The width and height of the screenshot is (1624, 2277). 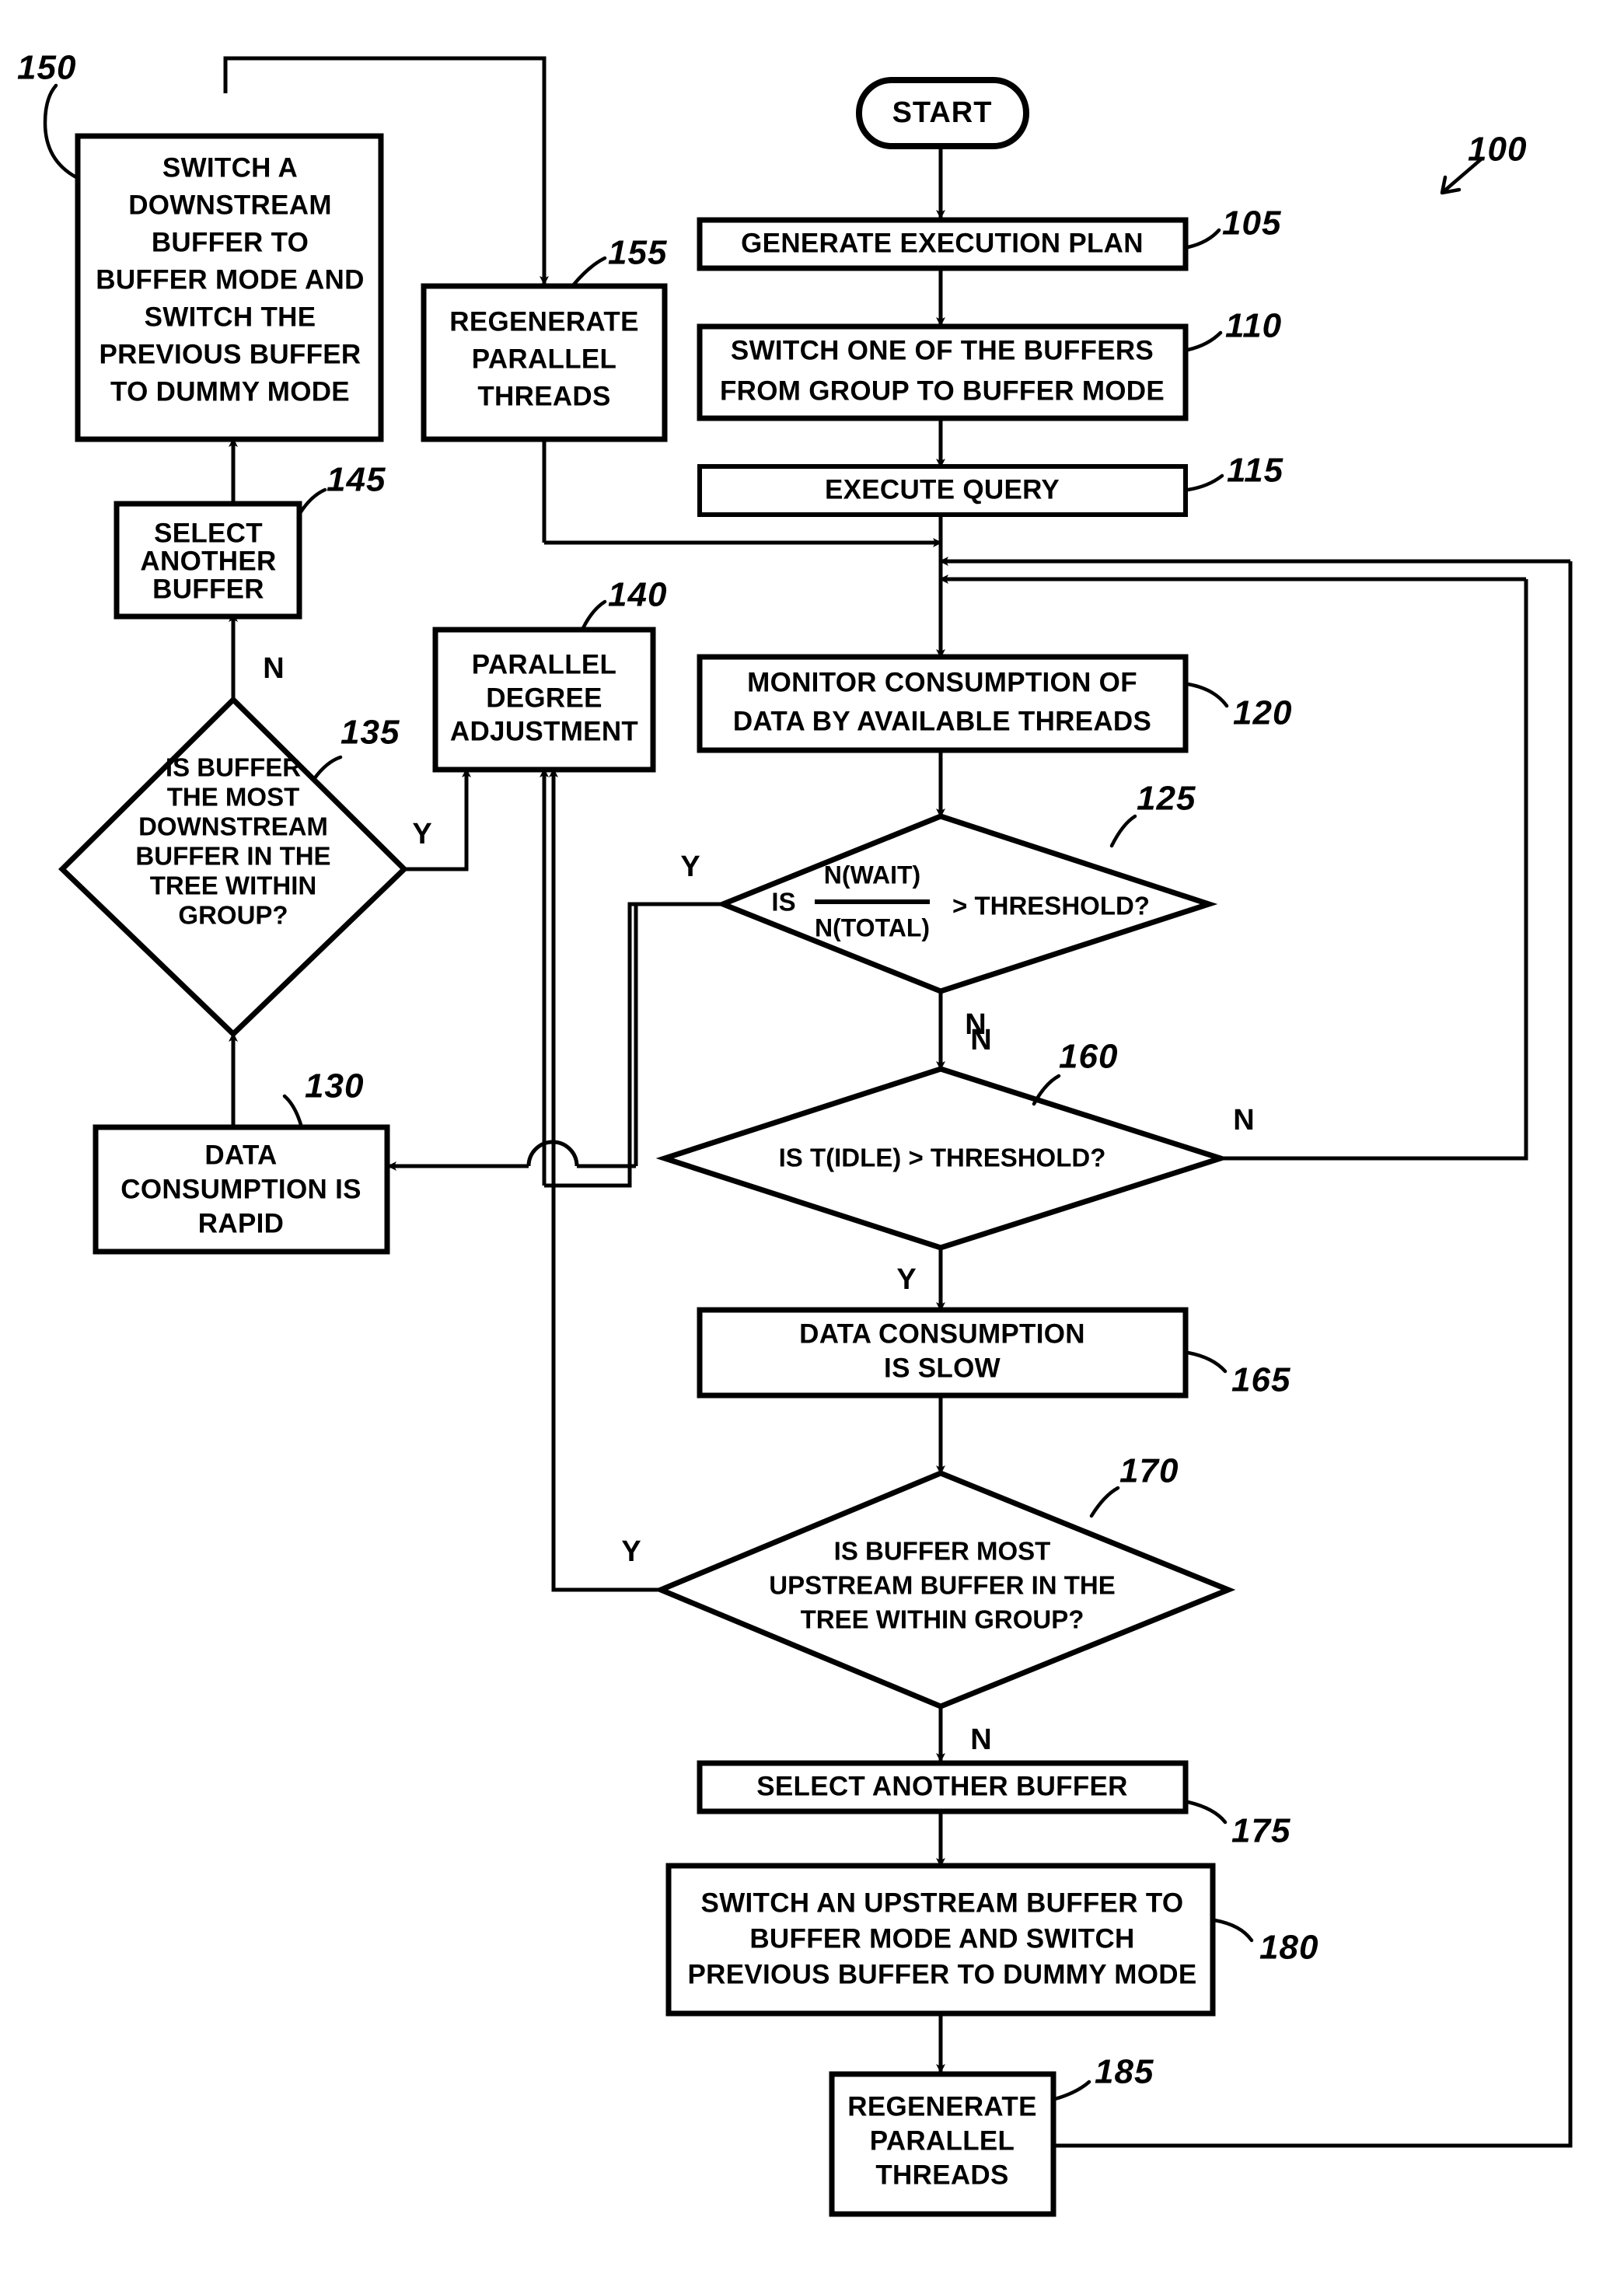 I want to click on ref-number-175: 175, so click(x=1260, y=1831).